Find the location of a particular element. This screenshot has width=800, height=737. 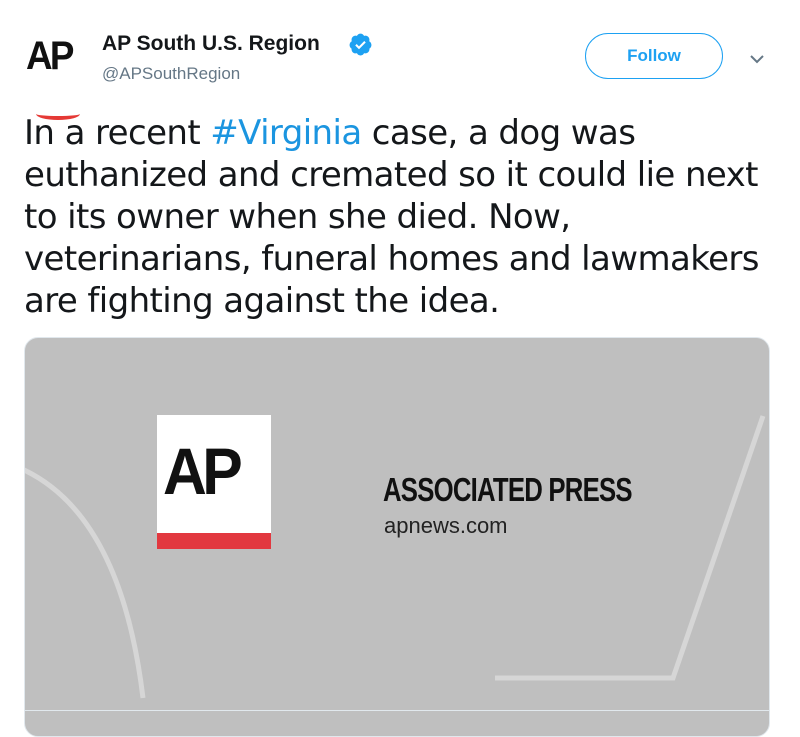

display-name: AP South U.S. Region is located at coordinates (211, 44).